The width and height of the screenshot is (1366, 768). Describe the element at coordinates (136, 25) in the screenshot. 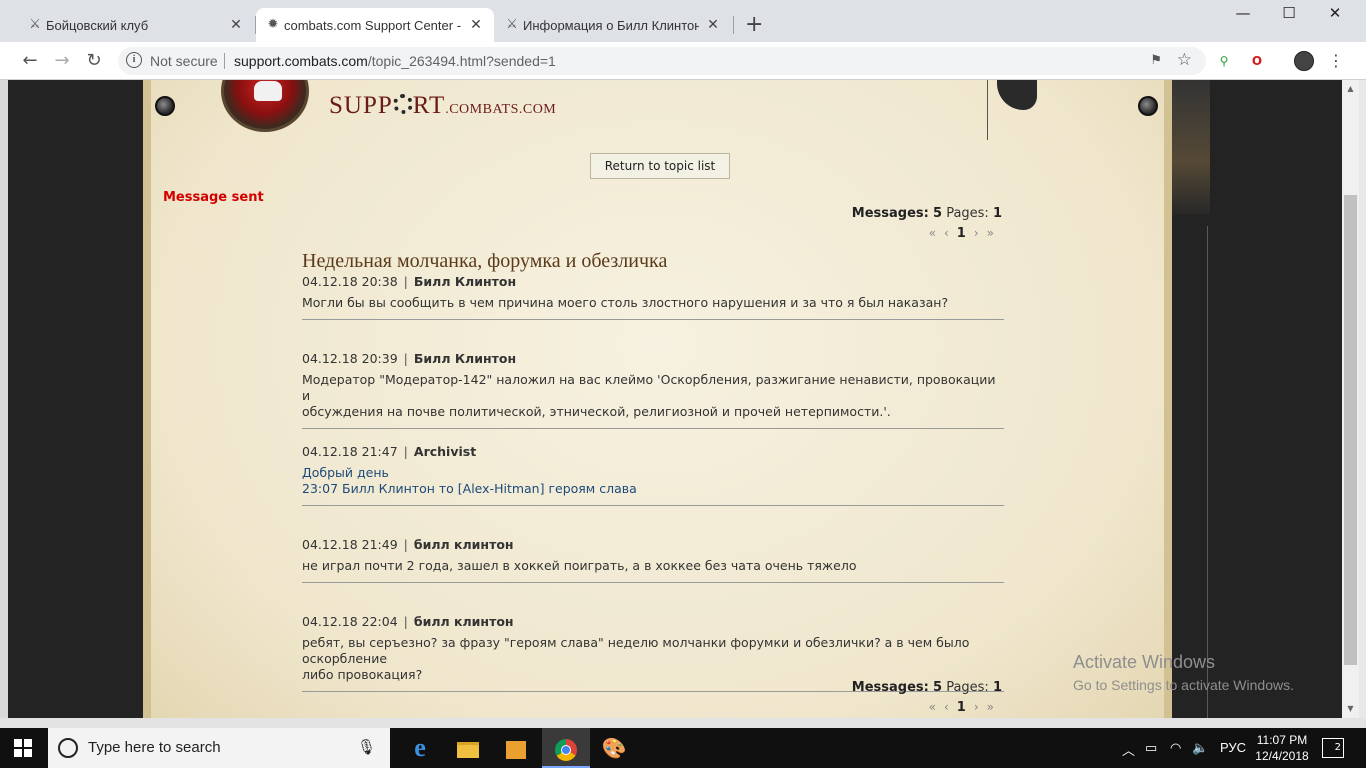

I see `tab-fight-club: ⚔ Бойцовский клуб ✕` at that location.